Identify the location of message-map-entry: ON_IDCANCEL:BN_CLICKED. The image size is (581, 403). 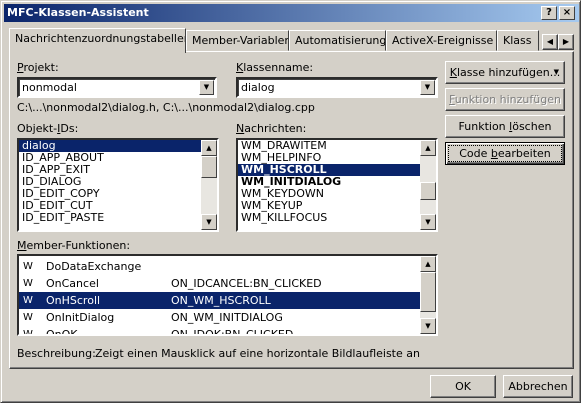
(246, 283).